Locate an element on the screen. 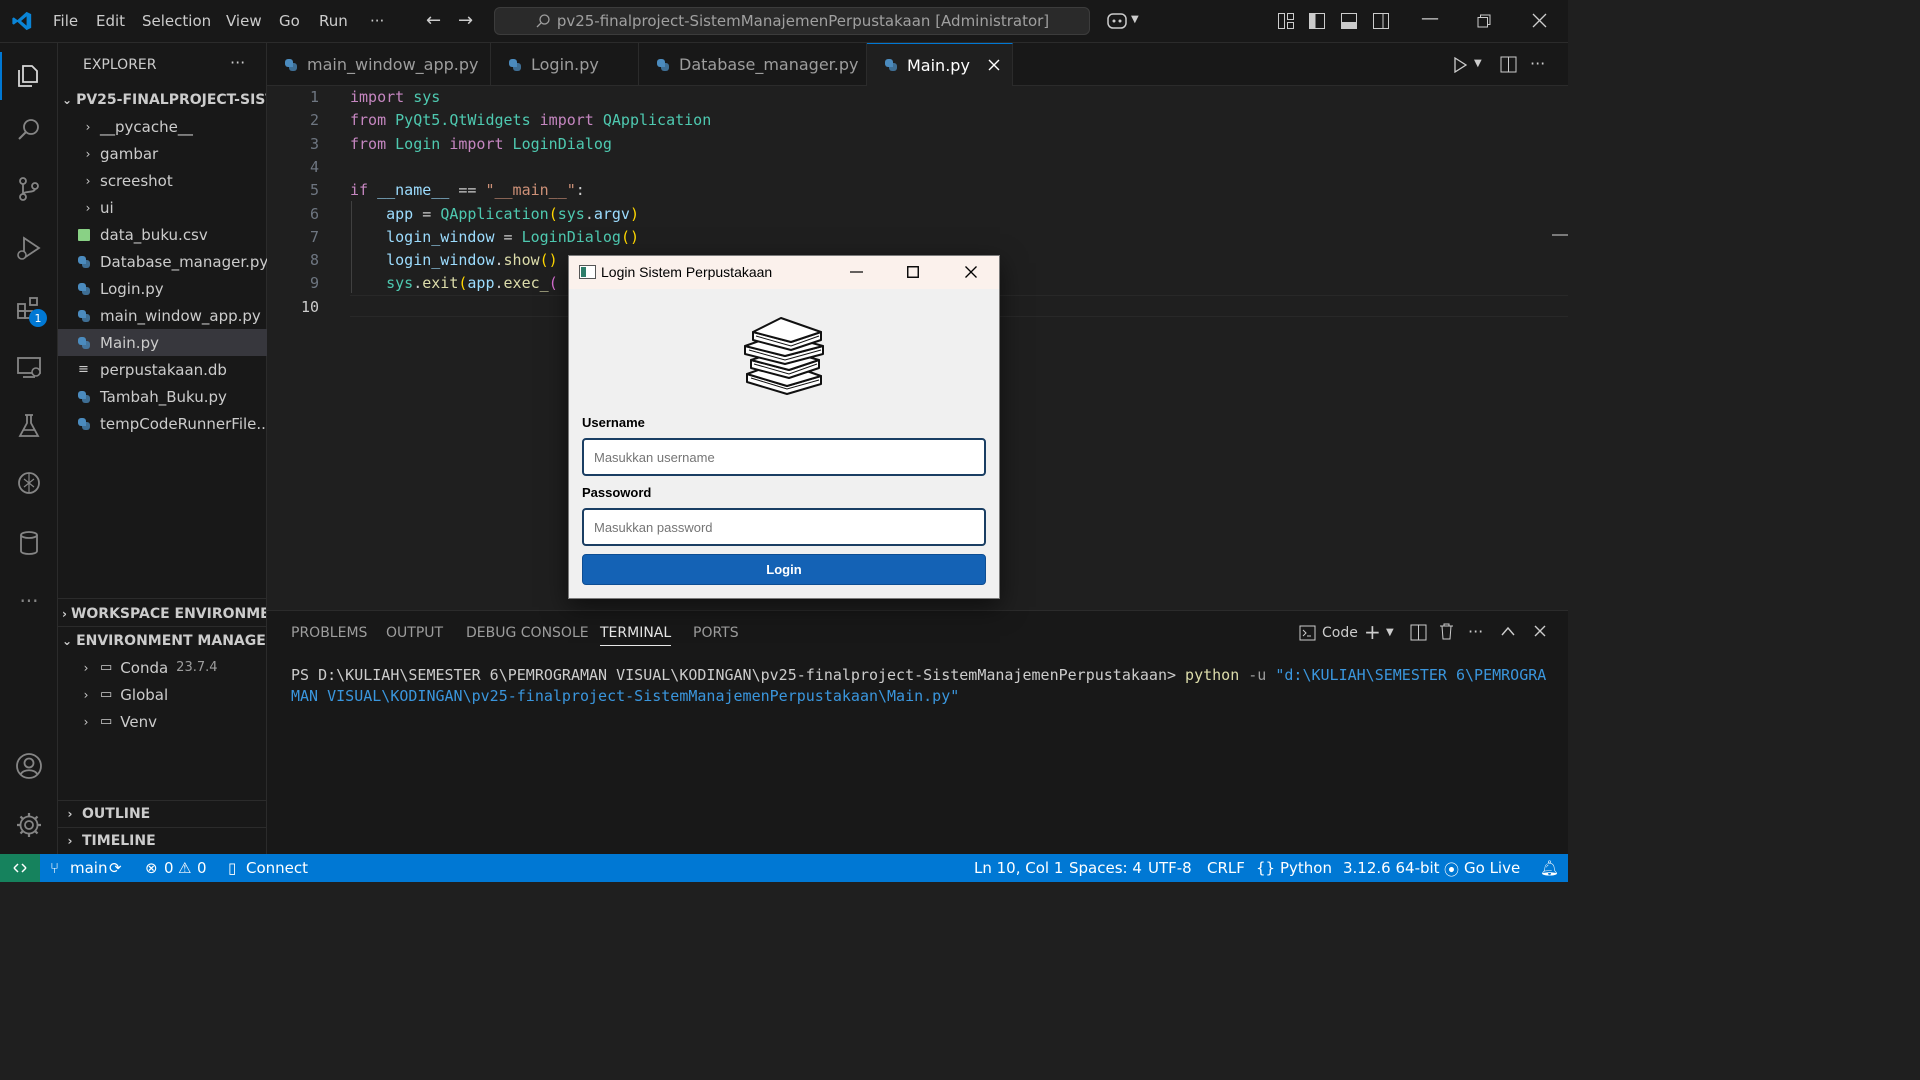 The width and height of the screenshot is (1920, 1080). tree-item-file: Login.py is located at coordinates (172, 288).